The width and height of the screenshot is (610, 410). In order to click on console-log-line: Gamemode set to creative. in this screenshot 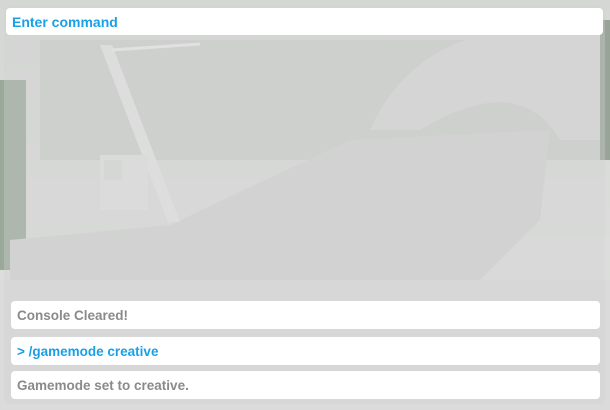, I will do `click(305, 385)`.